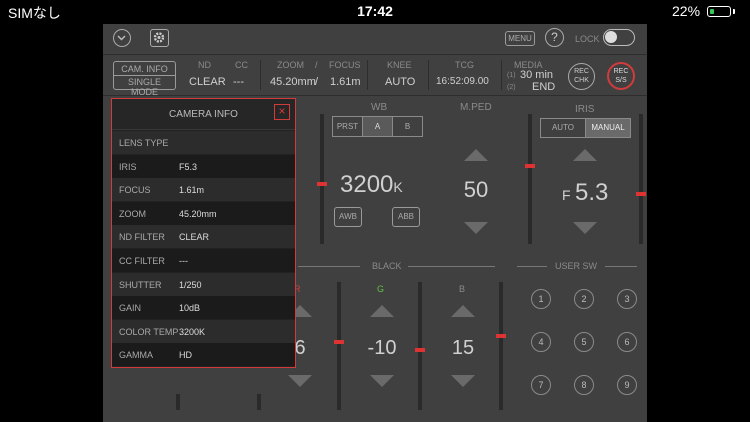 The width and height of the screenshot is (750, 422). I want to click on iris-auto-button: AUTO, so click(563, 128).